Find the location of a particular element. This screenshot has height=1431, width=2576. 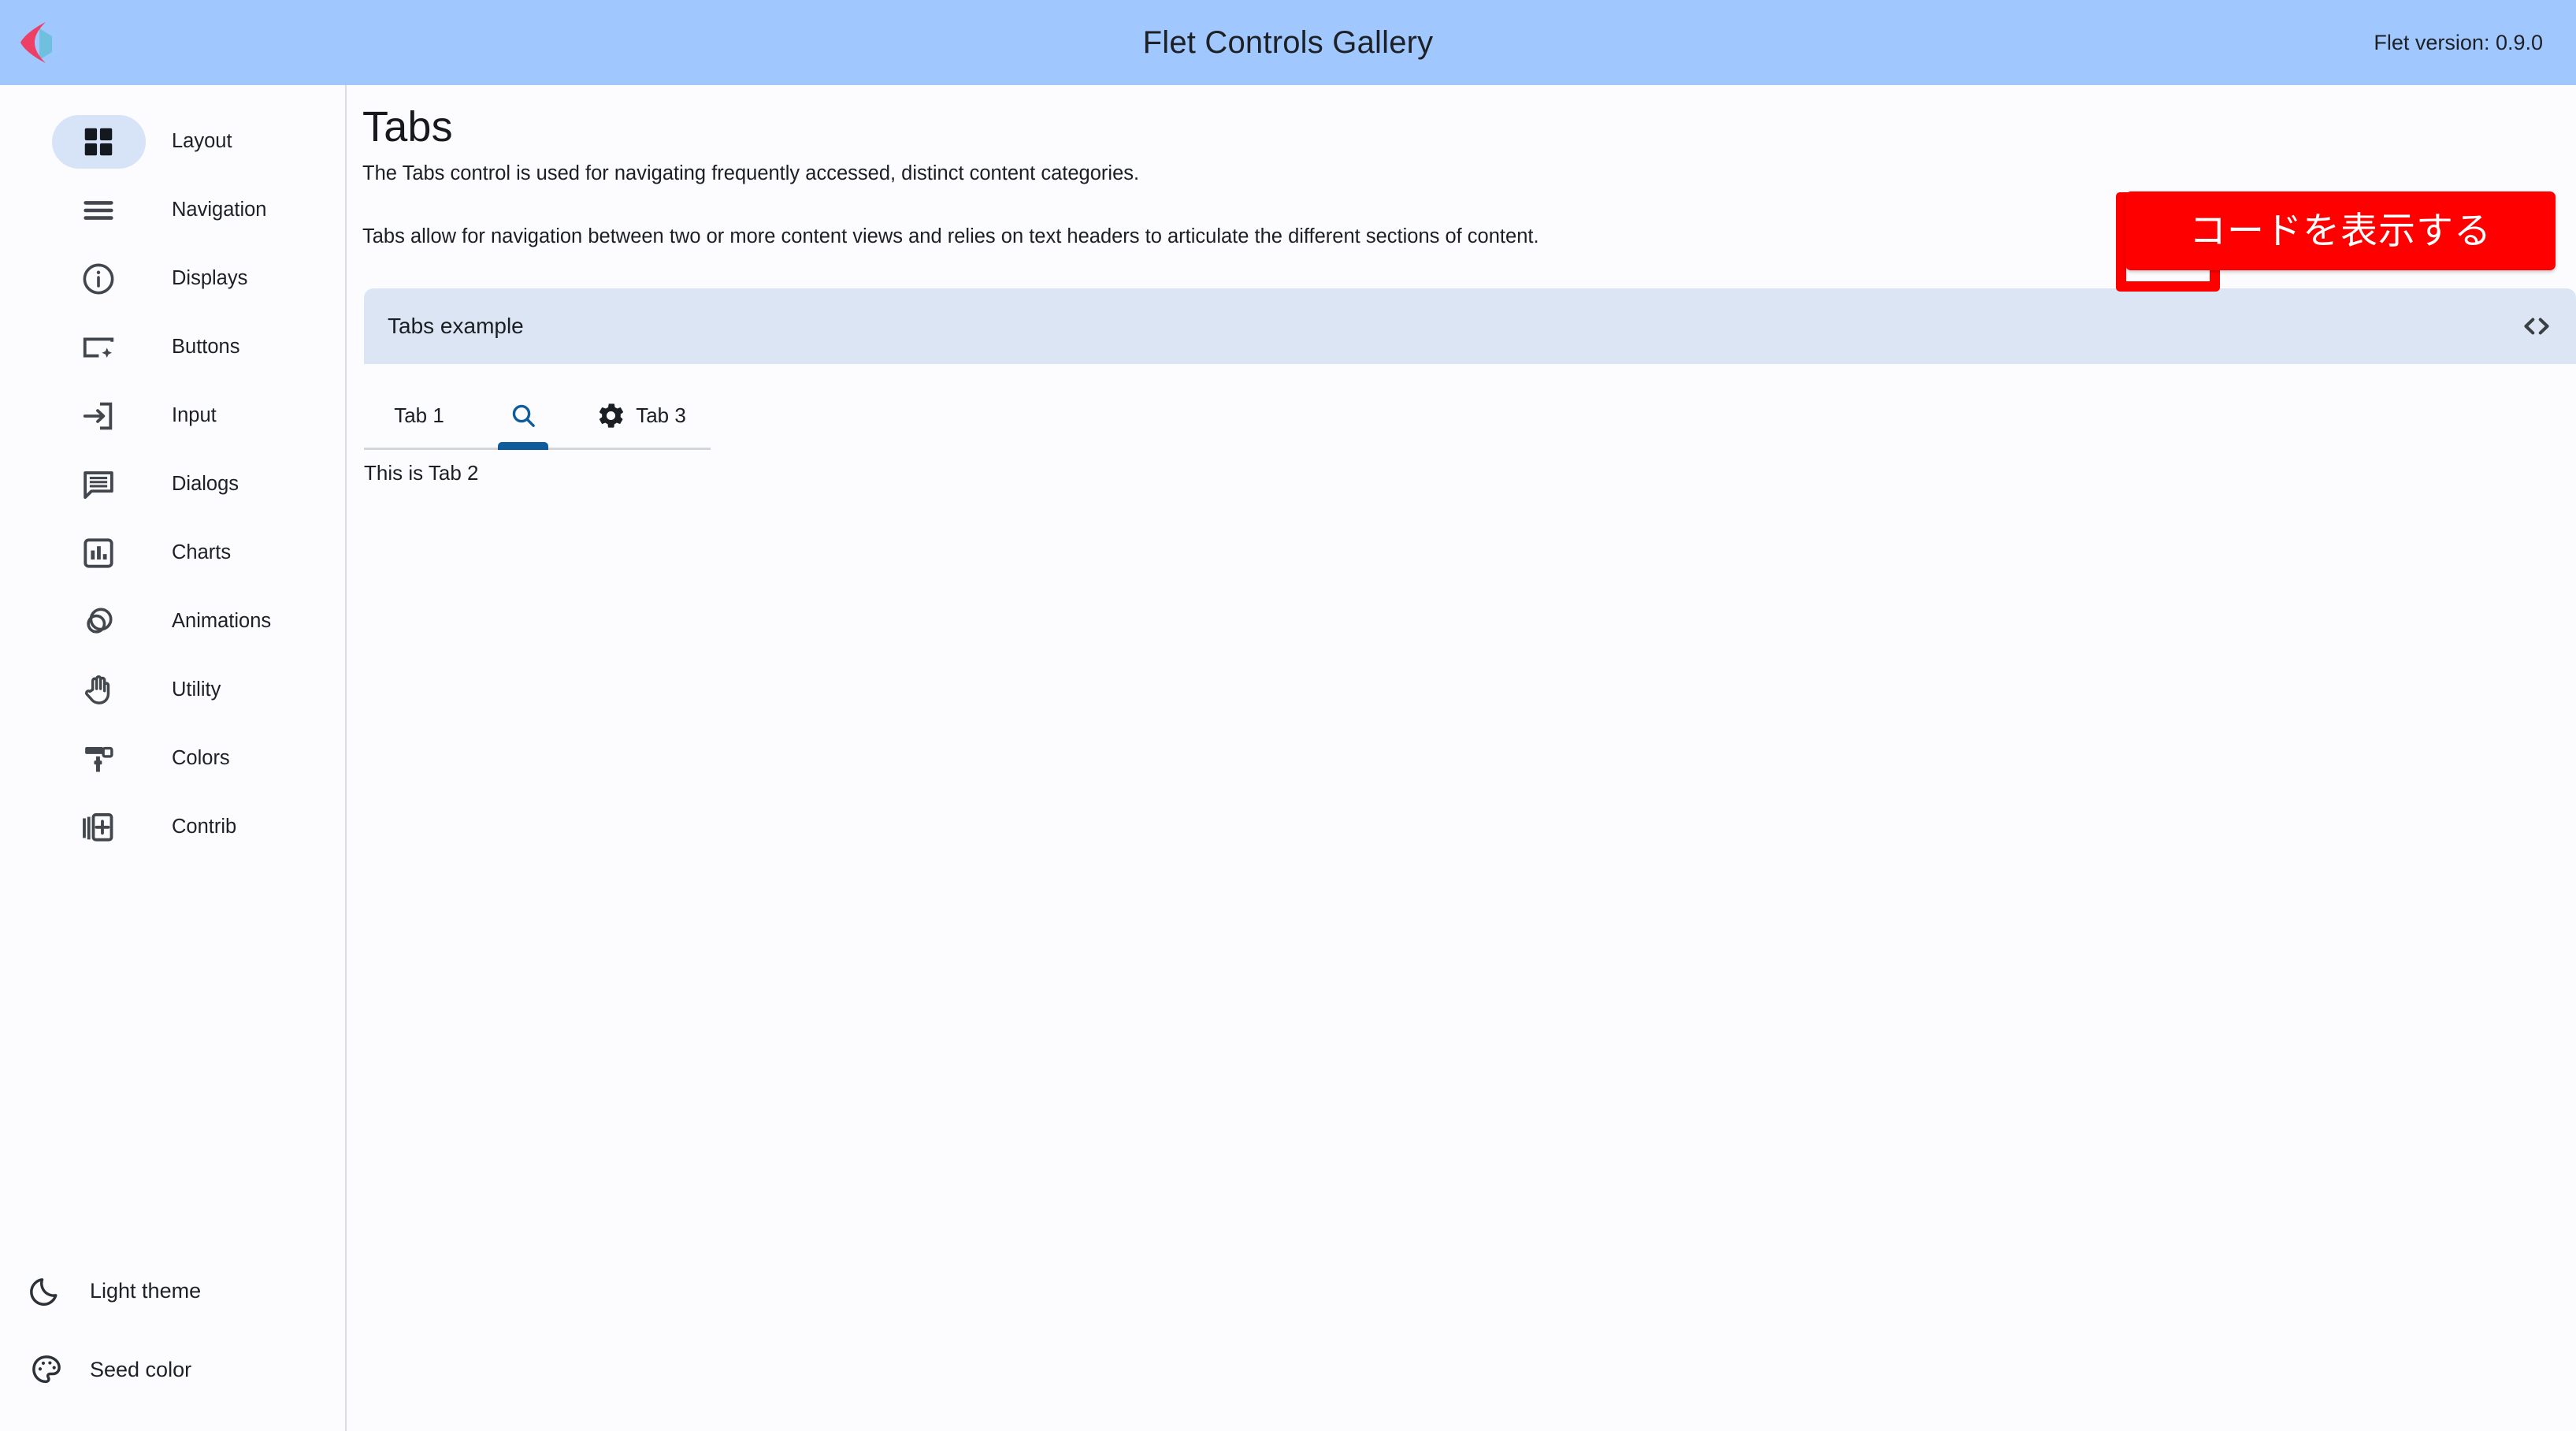

sidebar-item-animations: Animations is located at coordinates (172, 622).